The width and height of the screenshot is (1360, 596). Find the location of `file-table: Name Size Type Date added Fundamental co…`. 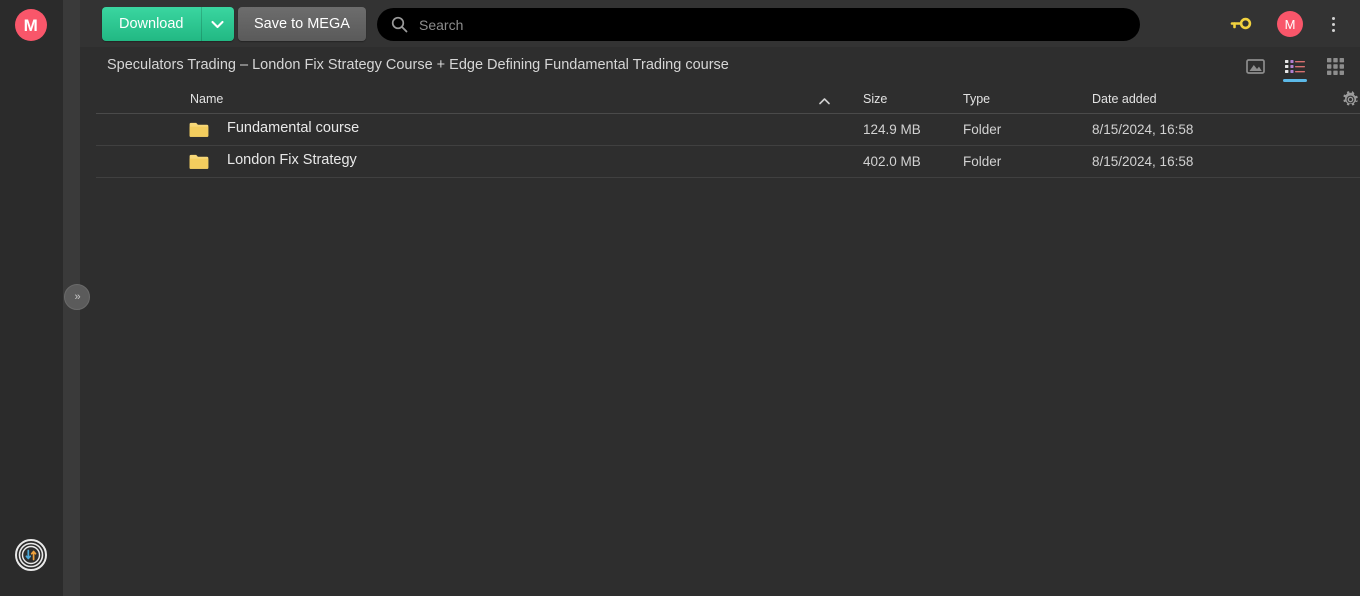

file-table: Name Size Type Date added Fundamental co… is located at coordinates (720, 131).